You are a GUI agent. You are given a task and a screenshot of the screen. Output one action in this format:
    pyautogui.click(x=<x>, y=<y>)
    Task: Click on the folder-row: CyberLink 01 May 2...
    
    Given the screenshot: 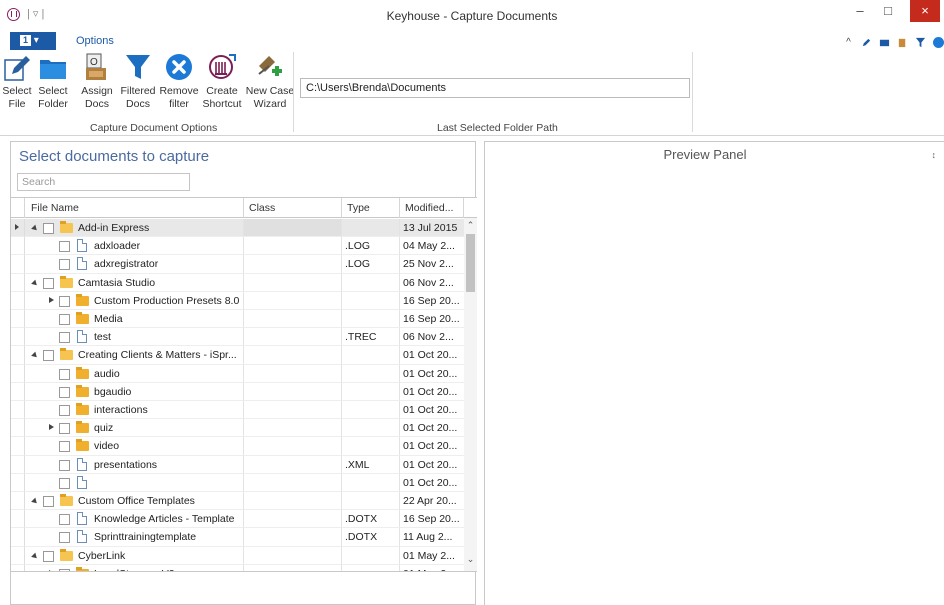 What is the action you would take?
    pyautogui.click(x=237, y=555)
    